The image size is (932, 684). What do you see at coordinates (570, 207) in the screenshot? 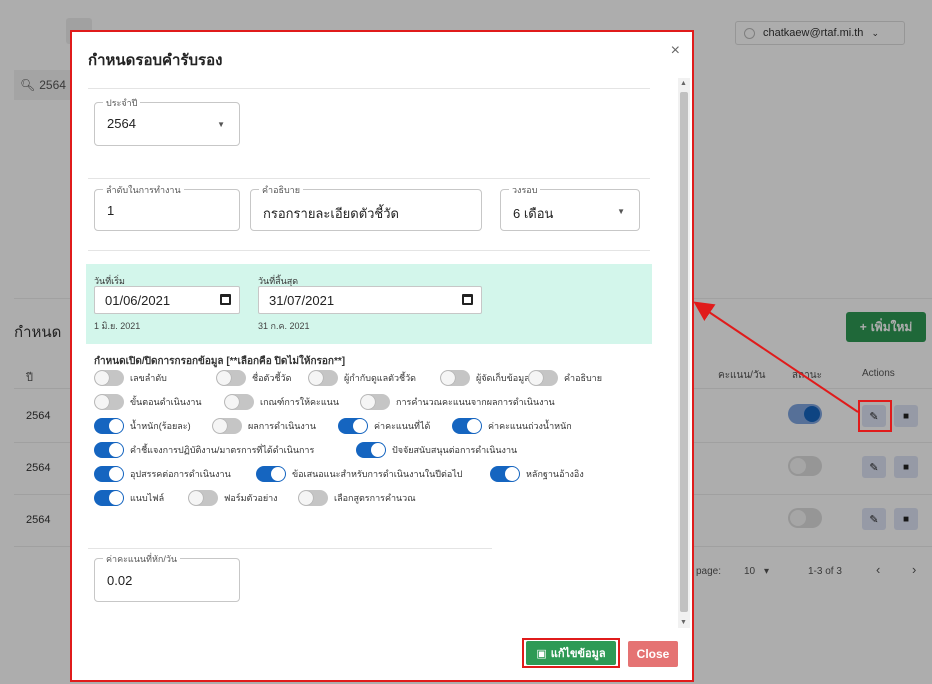
I see `cycle-select: วงรอบ 6 เดือน ▼` at bounding box center [570, 207].